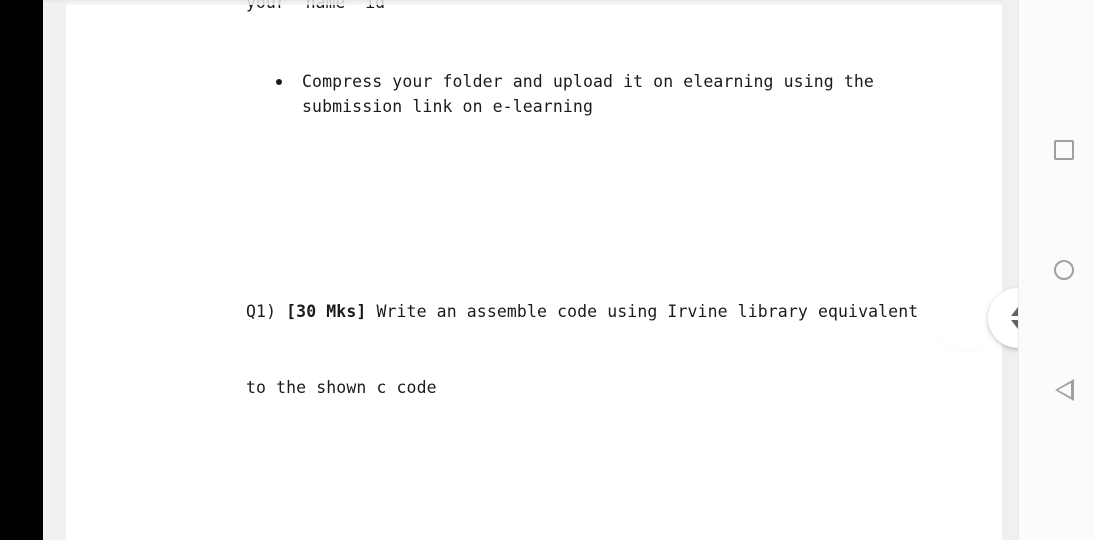 The image size is (1095, 540). I want to click on bullet-dot-icon, so click(279, 81).